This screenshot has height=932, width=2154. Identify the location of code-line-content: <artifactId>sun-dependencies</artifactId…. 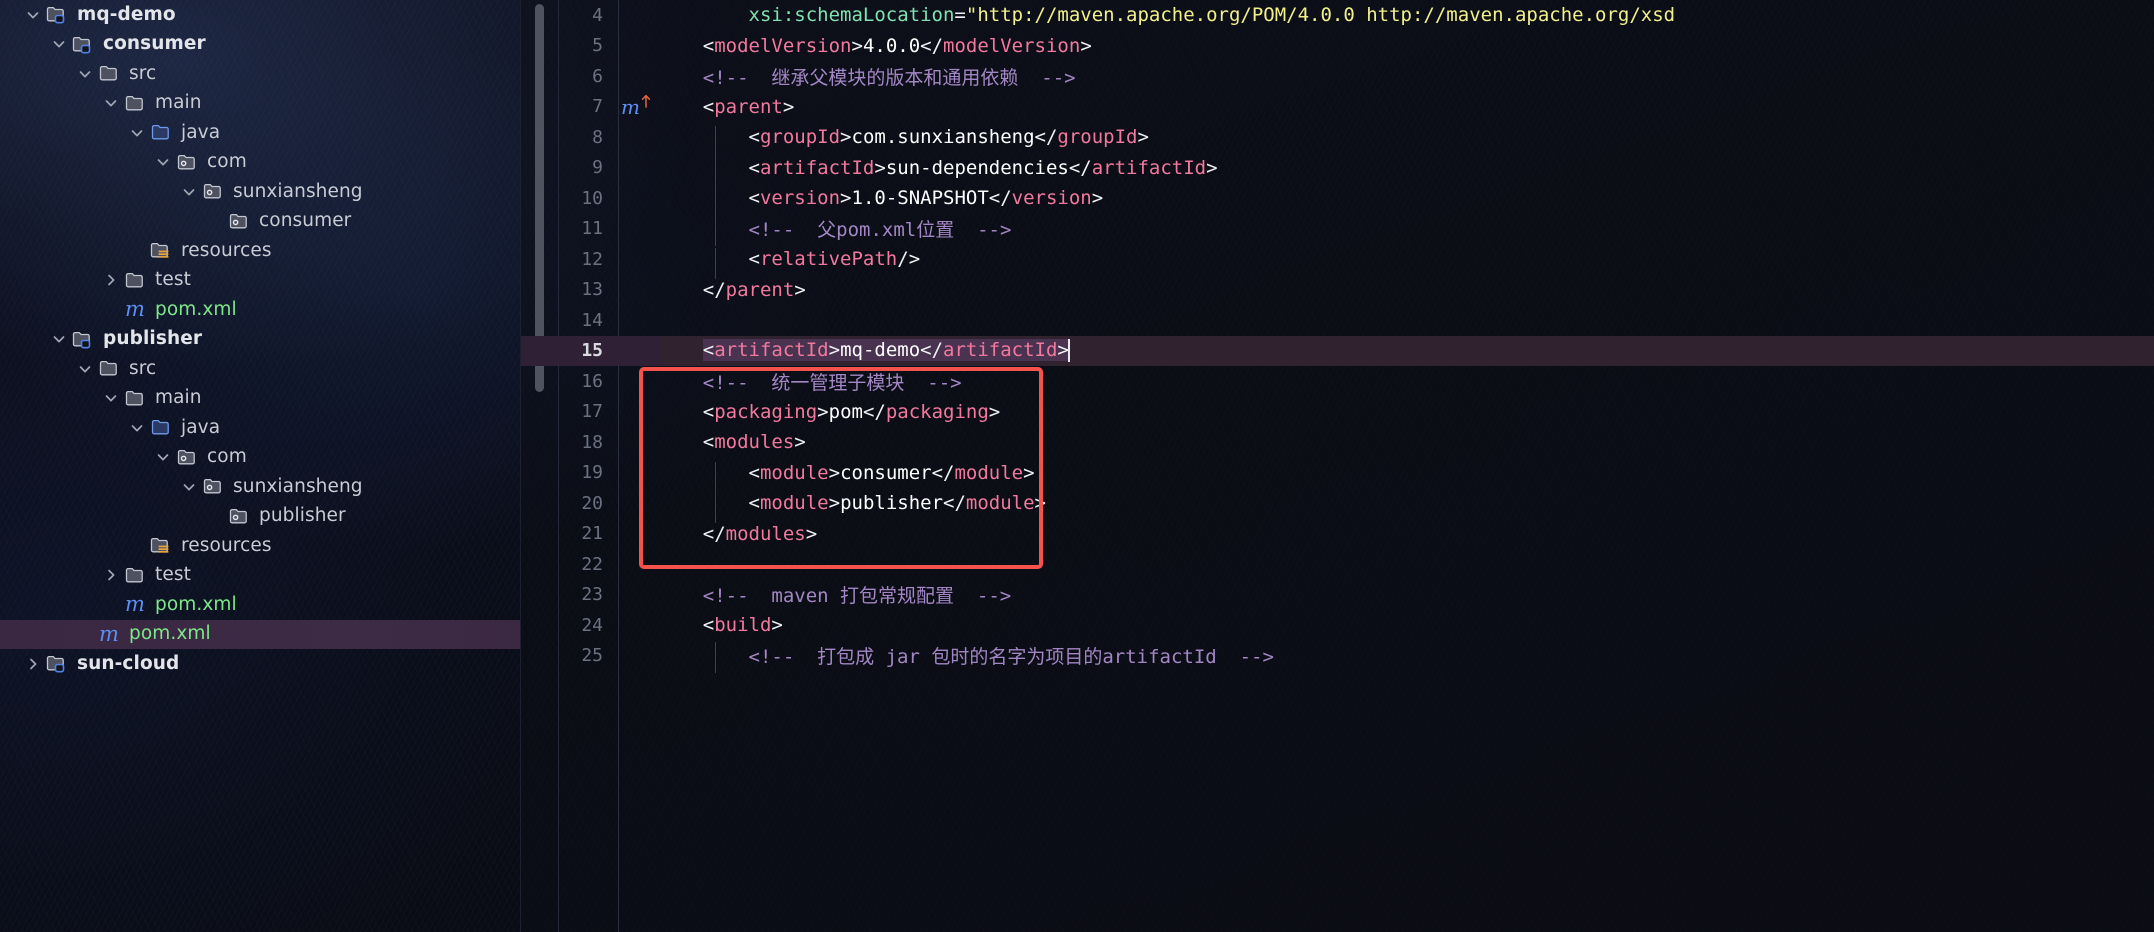
(935, 172).